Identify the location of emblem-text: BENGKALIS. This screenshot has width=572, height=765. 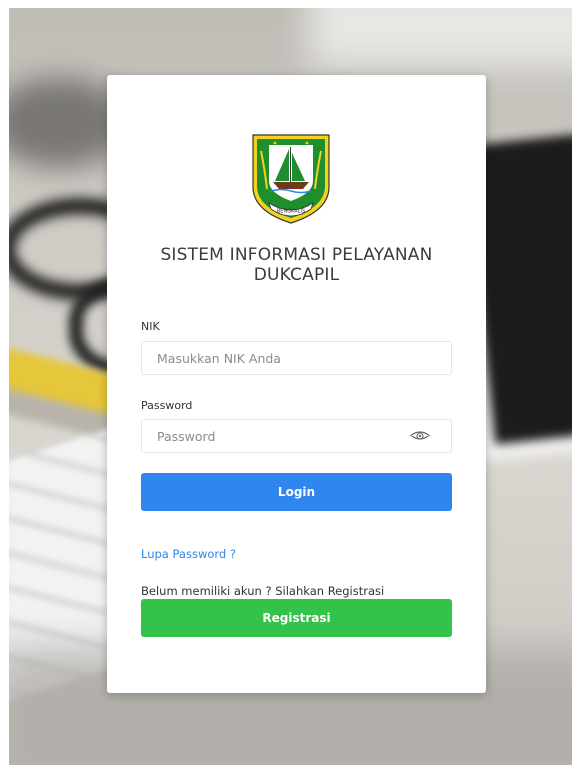
(291, 212).